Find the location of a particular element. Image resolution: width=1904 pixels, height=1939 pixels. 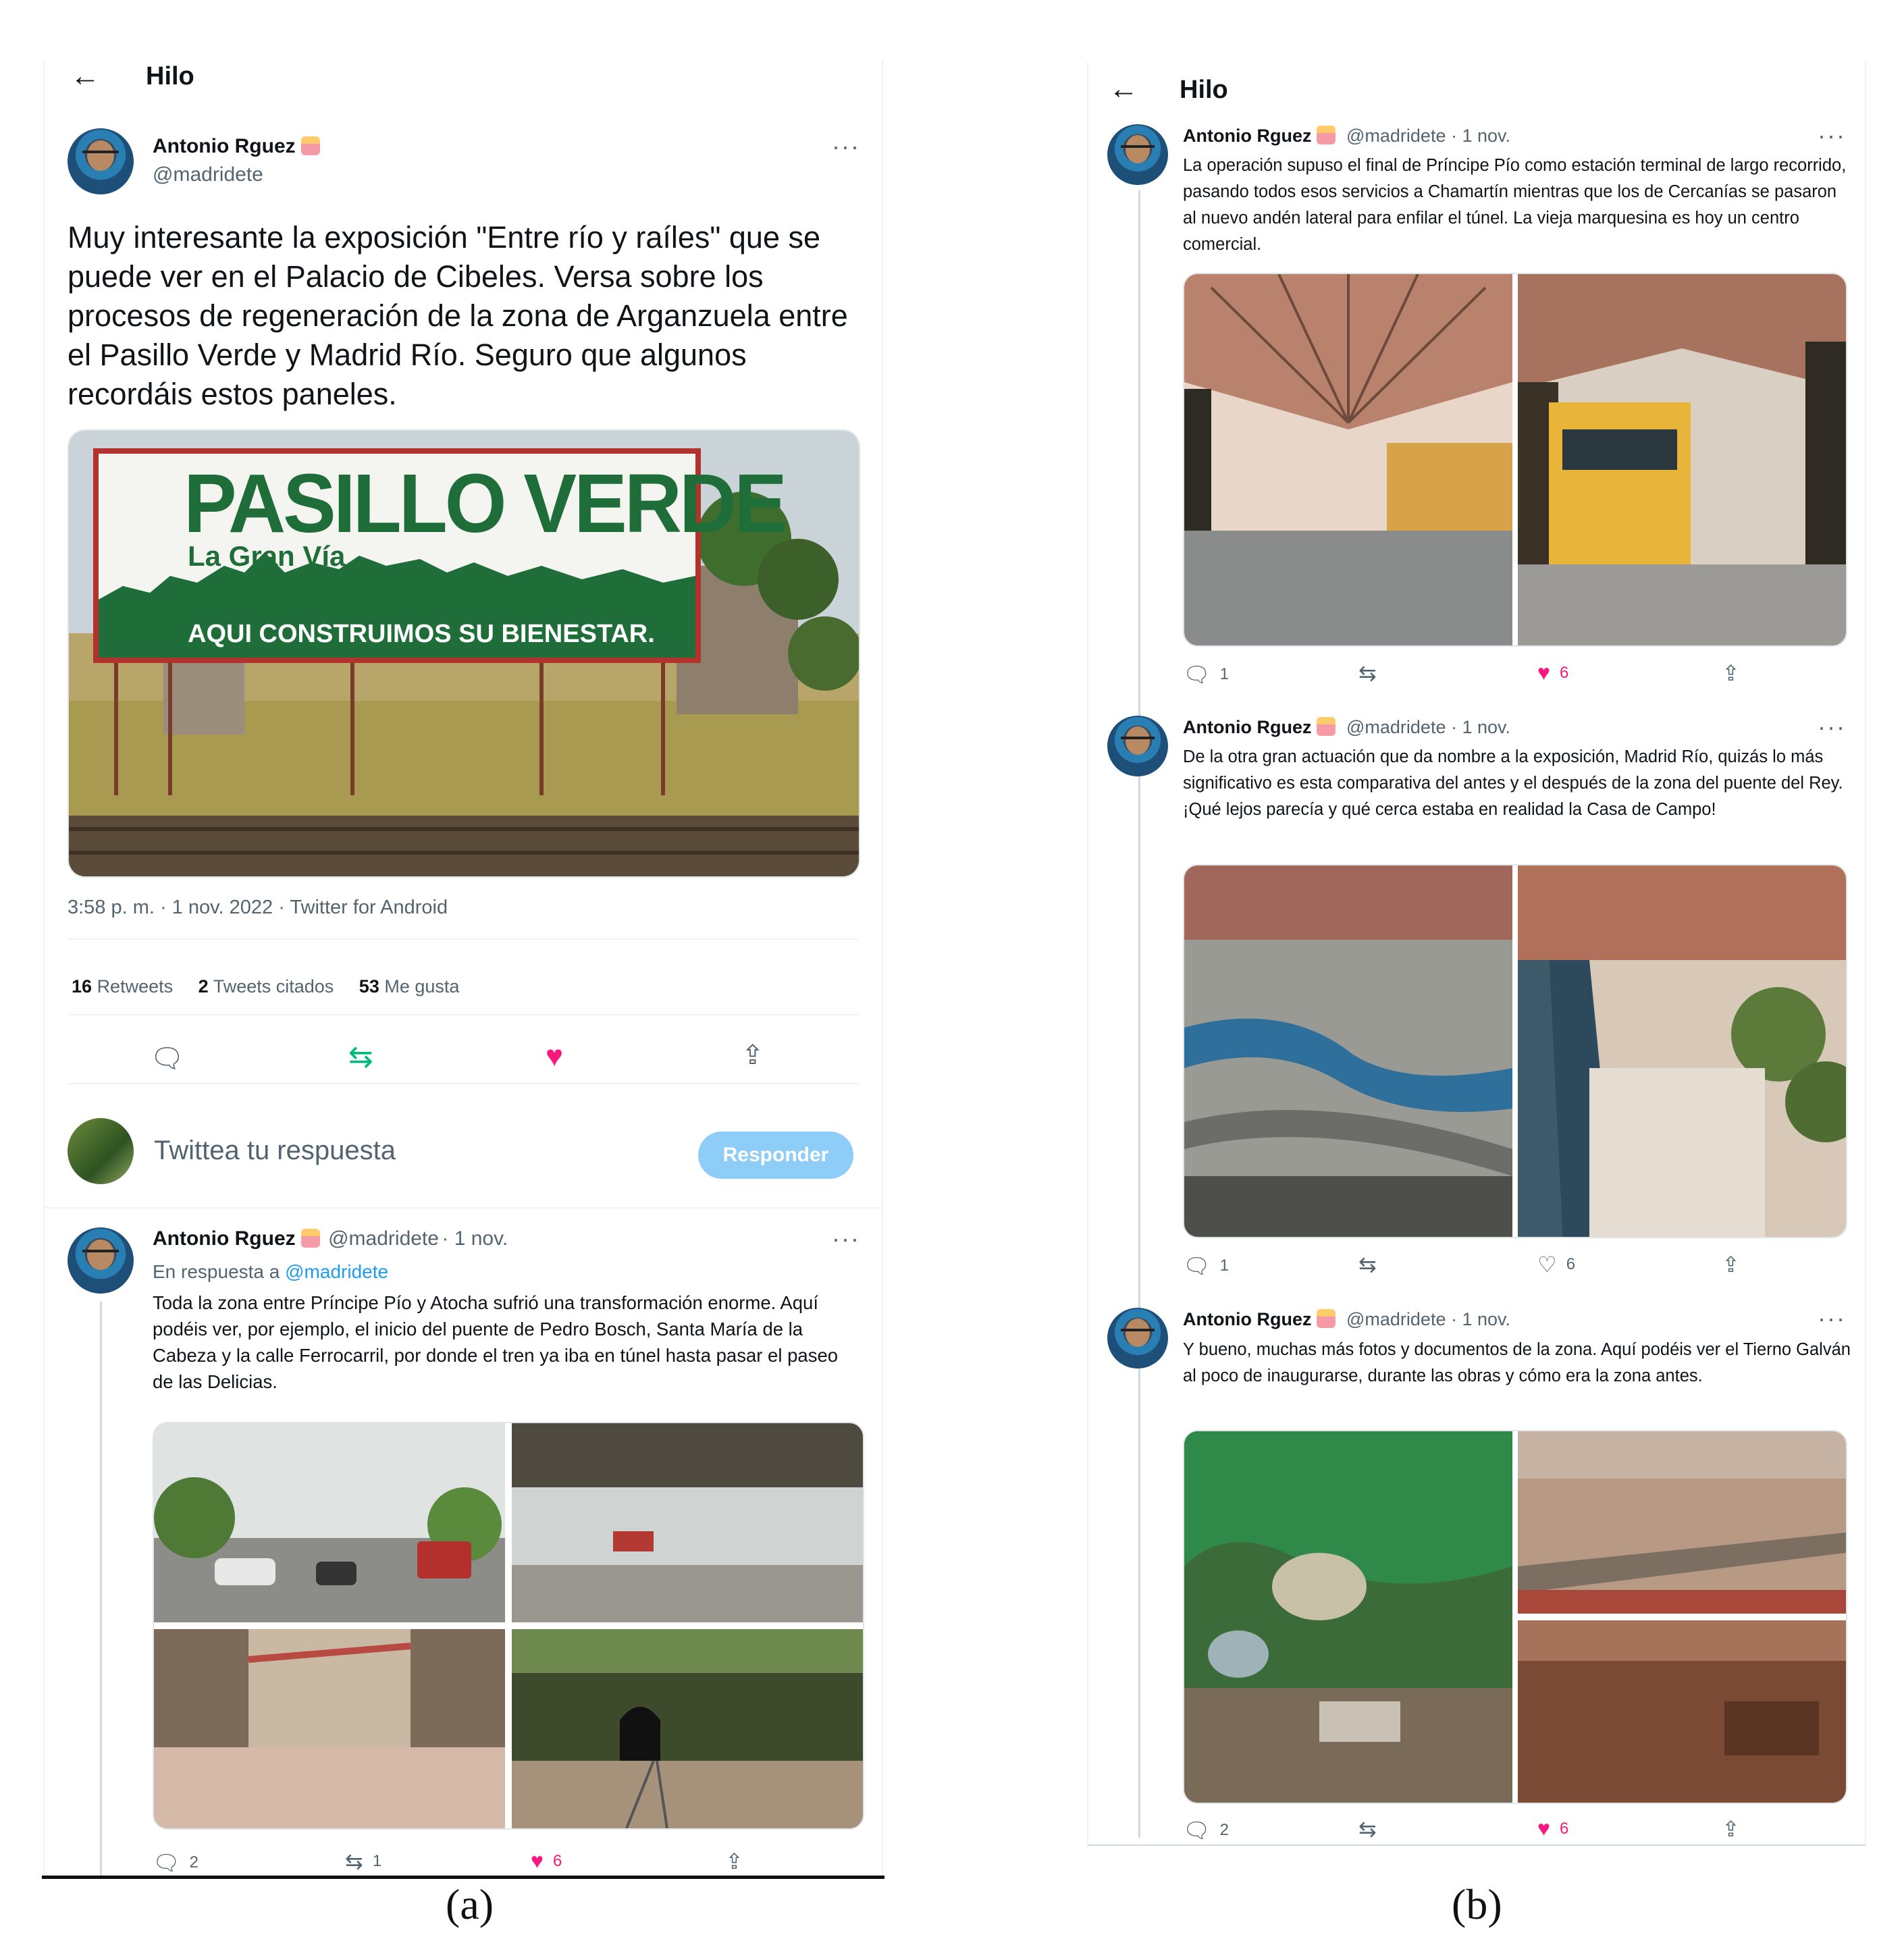

photo-grid-art is located at coordinates (509, 1626).